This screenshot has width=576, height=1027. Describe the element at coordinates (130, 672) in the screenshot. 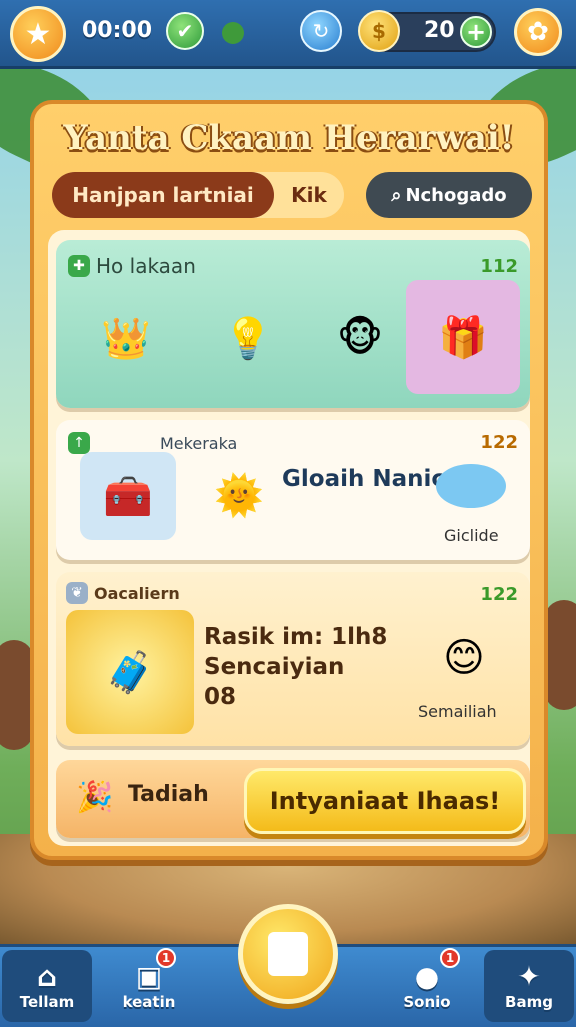

I see `golden-chest-icon: 🧳` at that location.